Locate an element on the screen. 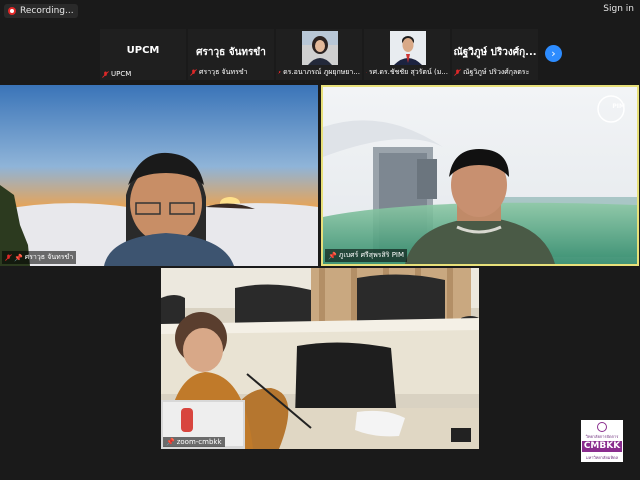 Image resolution: width=640 pixels, height=480 pixels. chevron-right-icon: › is located at coordinates (553, 53).